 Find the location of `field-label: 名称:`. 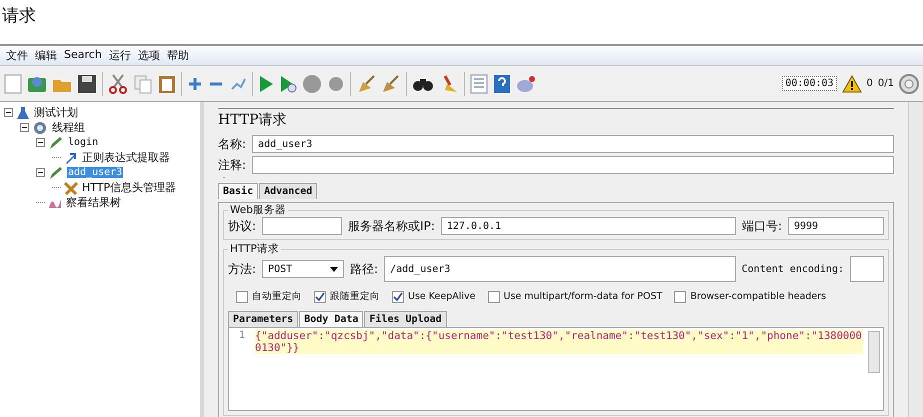

field-label: 名称: is located at coordinates (232, 144).